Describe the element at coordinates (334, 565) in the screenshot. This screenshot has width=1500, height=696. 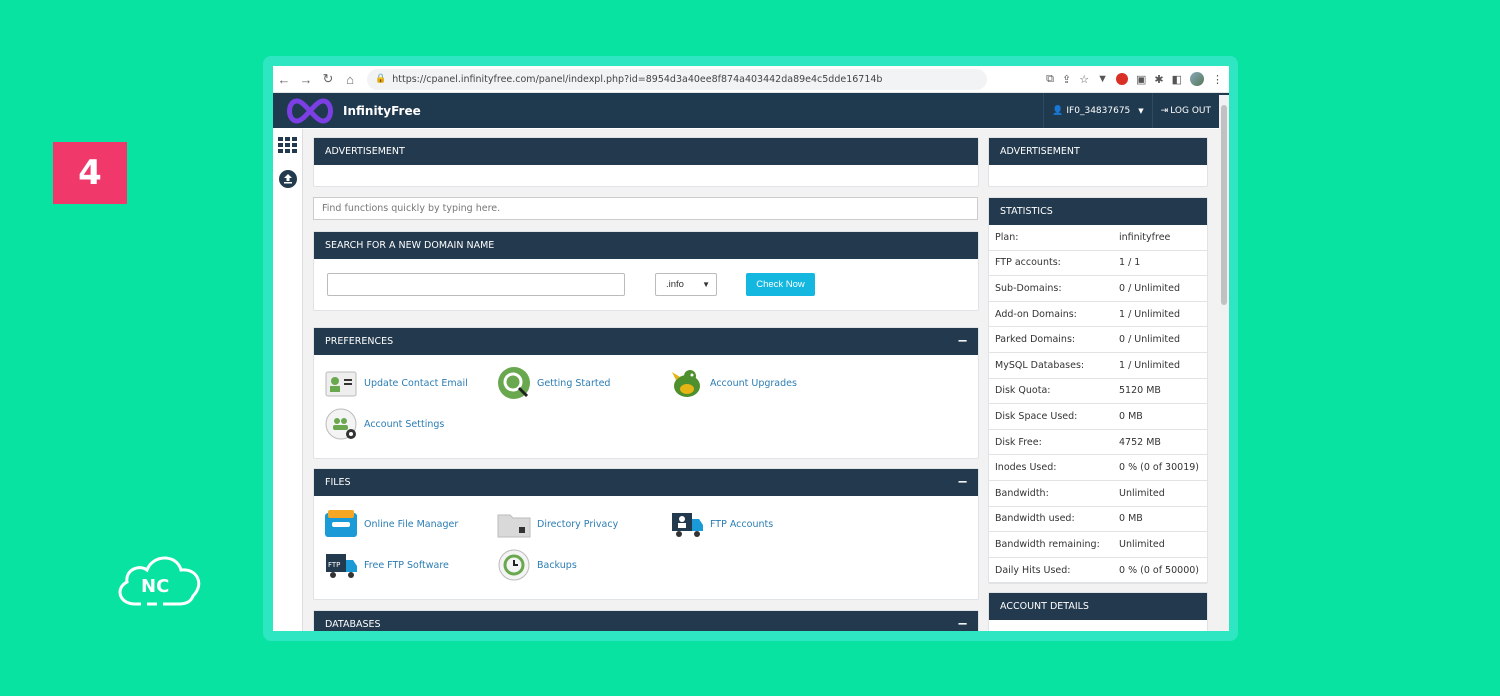
I see `svg-text: FTP` at that location.